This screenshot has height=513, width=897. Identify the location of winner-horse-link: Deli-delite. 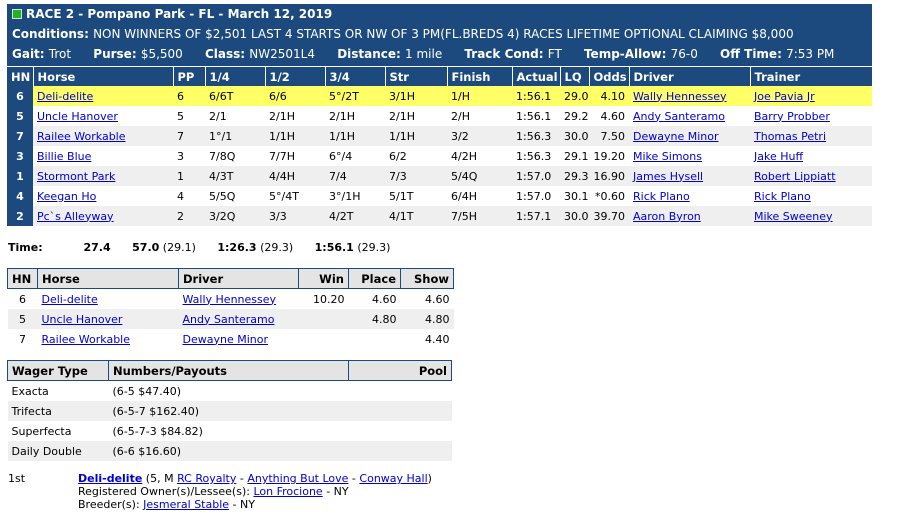
(110, 478).